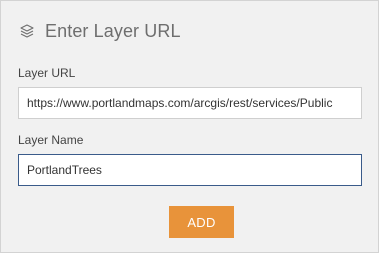 This screenshot has height=253, width=379. What do you see at coordinates (190, 103) in the screenshot?
I see `layer-url-input` at bounding box center [190, 103].